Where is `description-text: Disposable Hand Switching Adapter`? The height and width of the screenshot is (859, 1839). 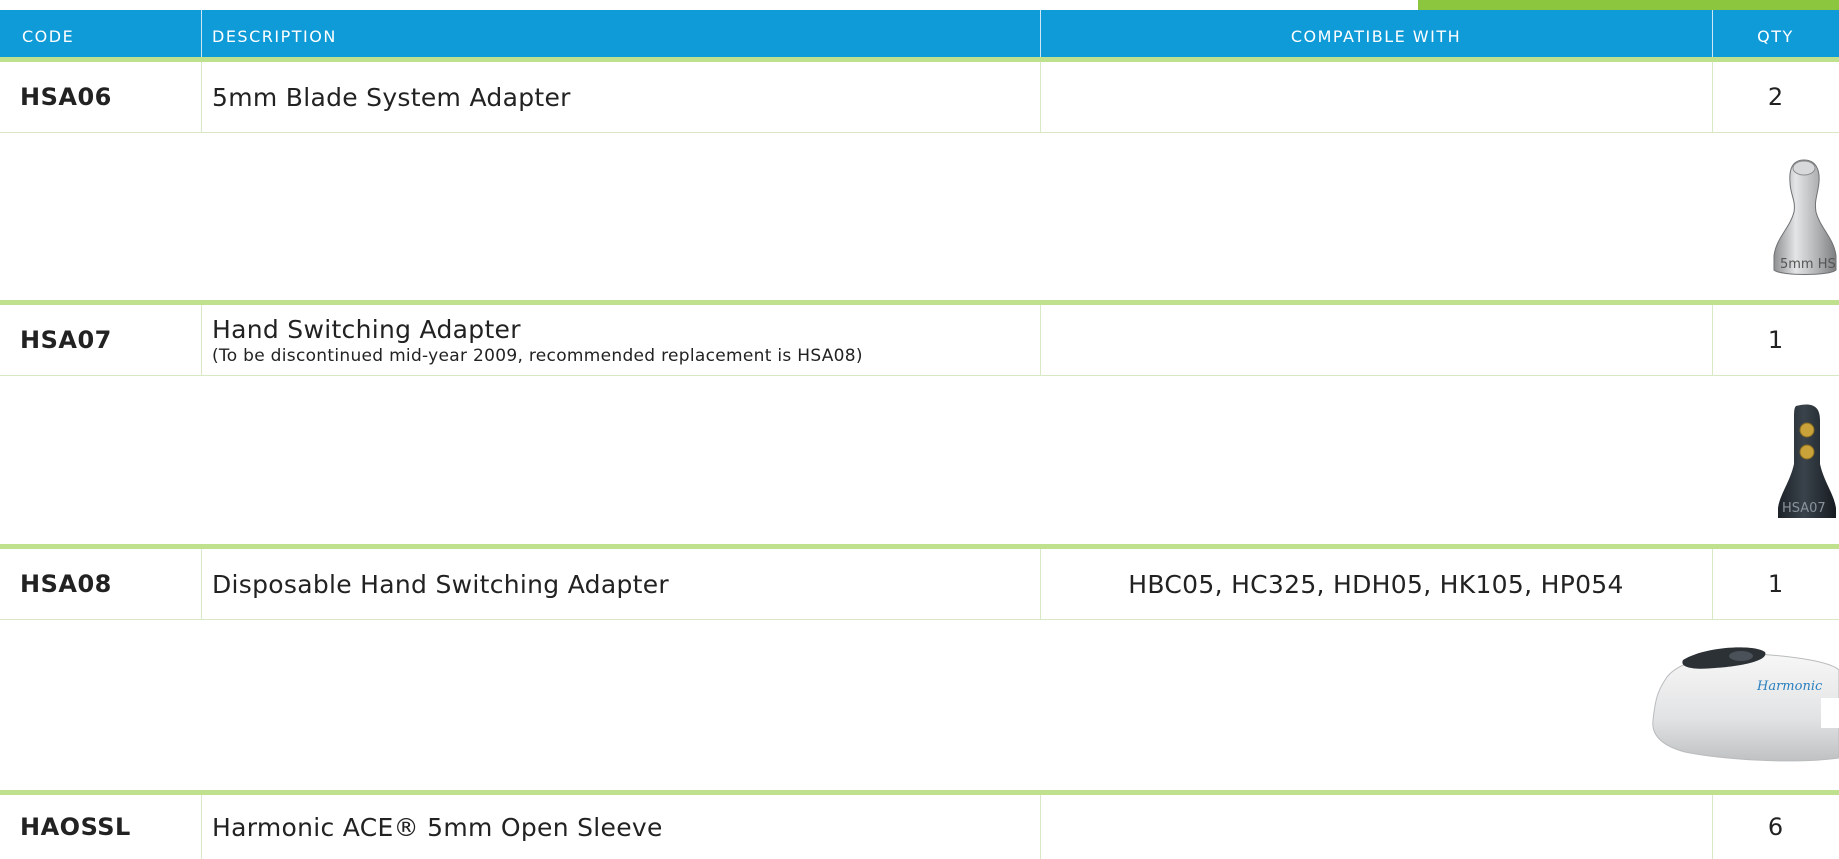 description-text: Disposable Hand Switching Adapter is located at coordinates (440, 584).